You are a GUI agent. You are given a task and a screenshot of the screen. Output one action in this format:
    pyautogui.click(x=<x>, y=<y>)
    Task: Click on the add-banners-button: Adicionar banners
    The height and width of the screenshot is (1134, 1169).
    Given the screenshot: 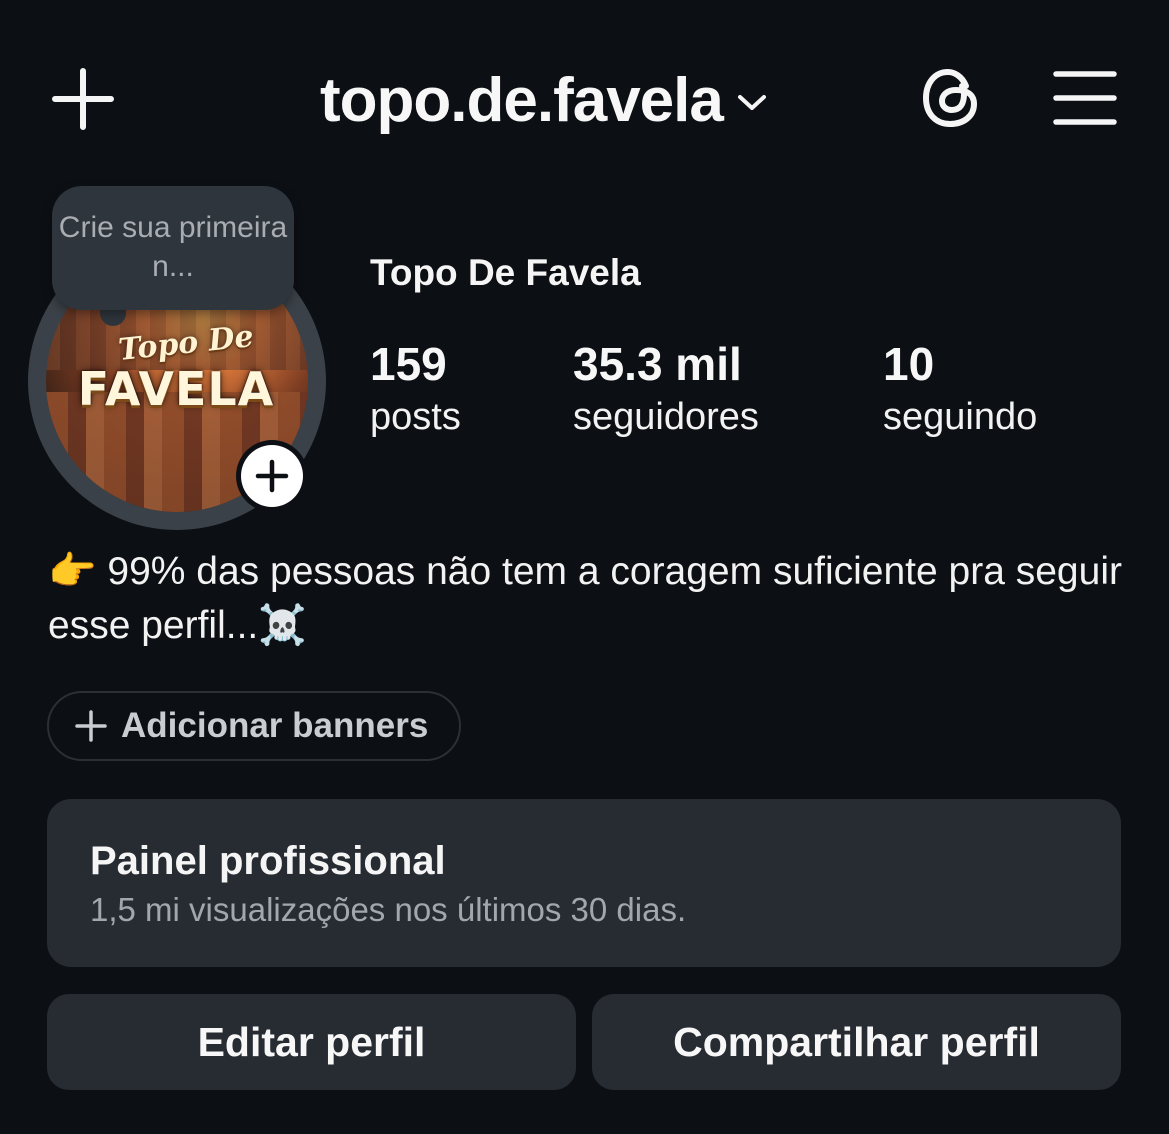 What is the action you would take?
    pyautogui.click(x=254, y=726)
    